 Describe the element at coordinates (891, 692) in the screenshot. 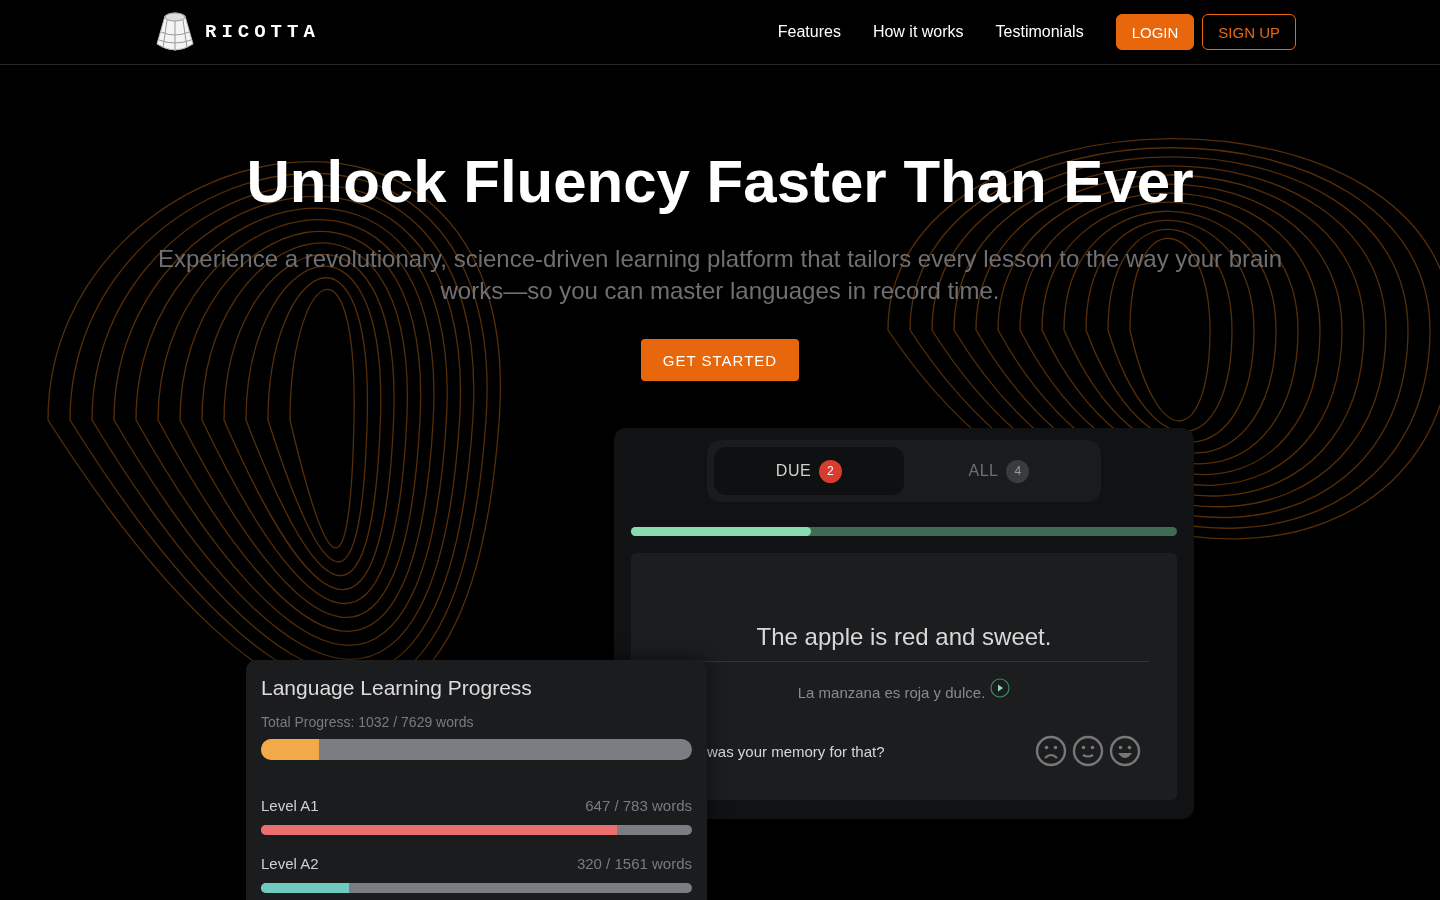

I see `translation-text: La manzana es roja y dulce.` at that location.